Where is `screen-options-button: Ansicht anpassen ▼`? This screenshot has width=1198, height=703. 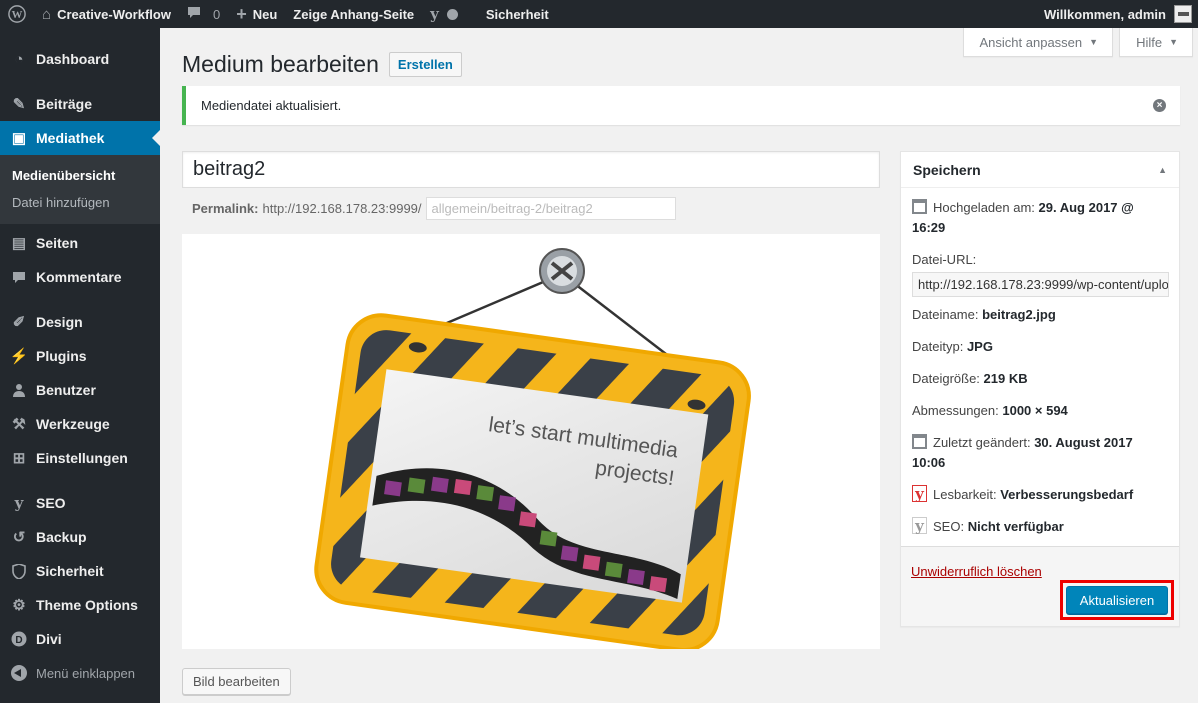 screen-options-button: Ansicht anpassen ▼ is located at coordinates (1038, 42).